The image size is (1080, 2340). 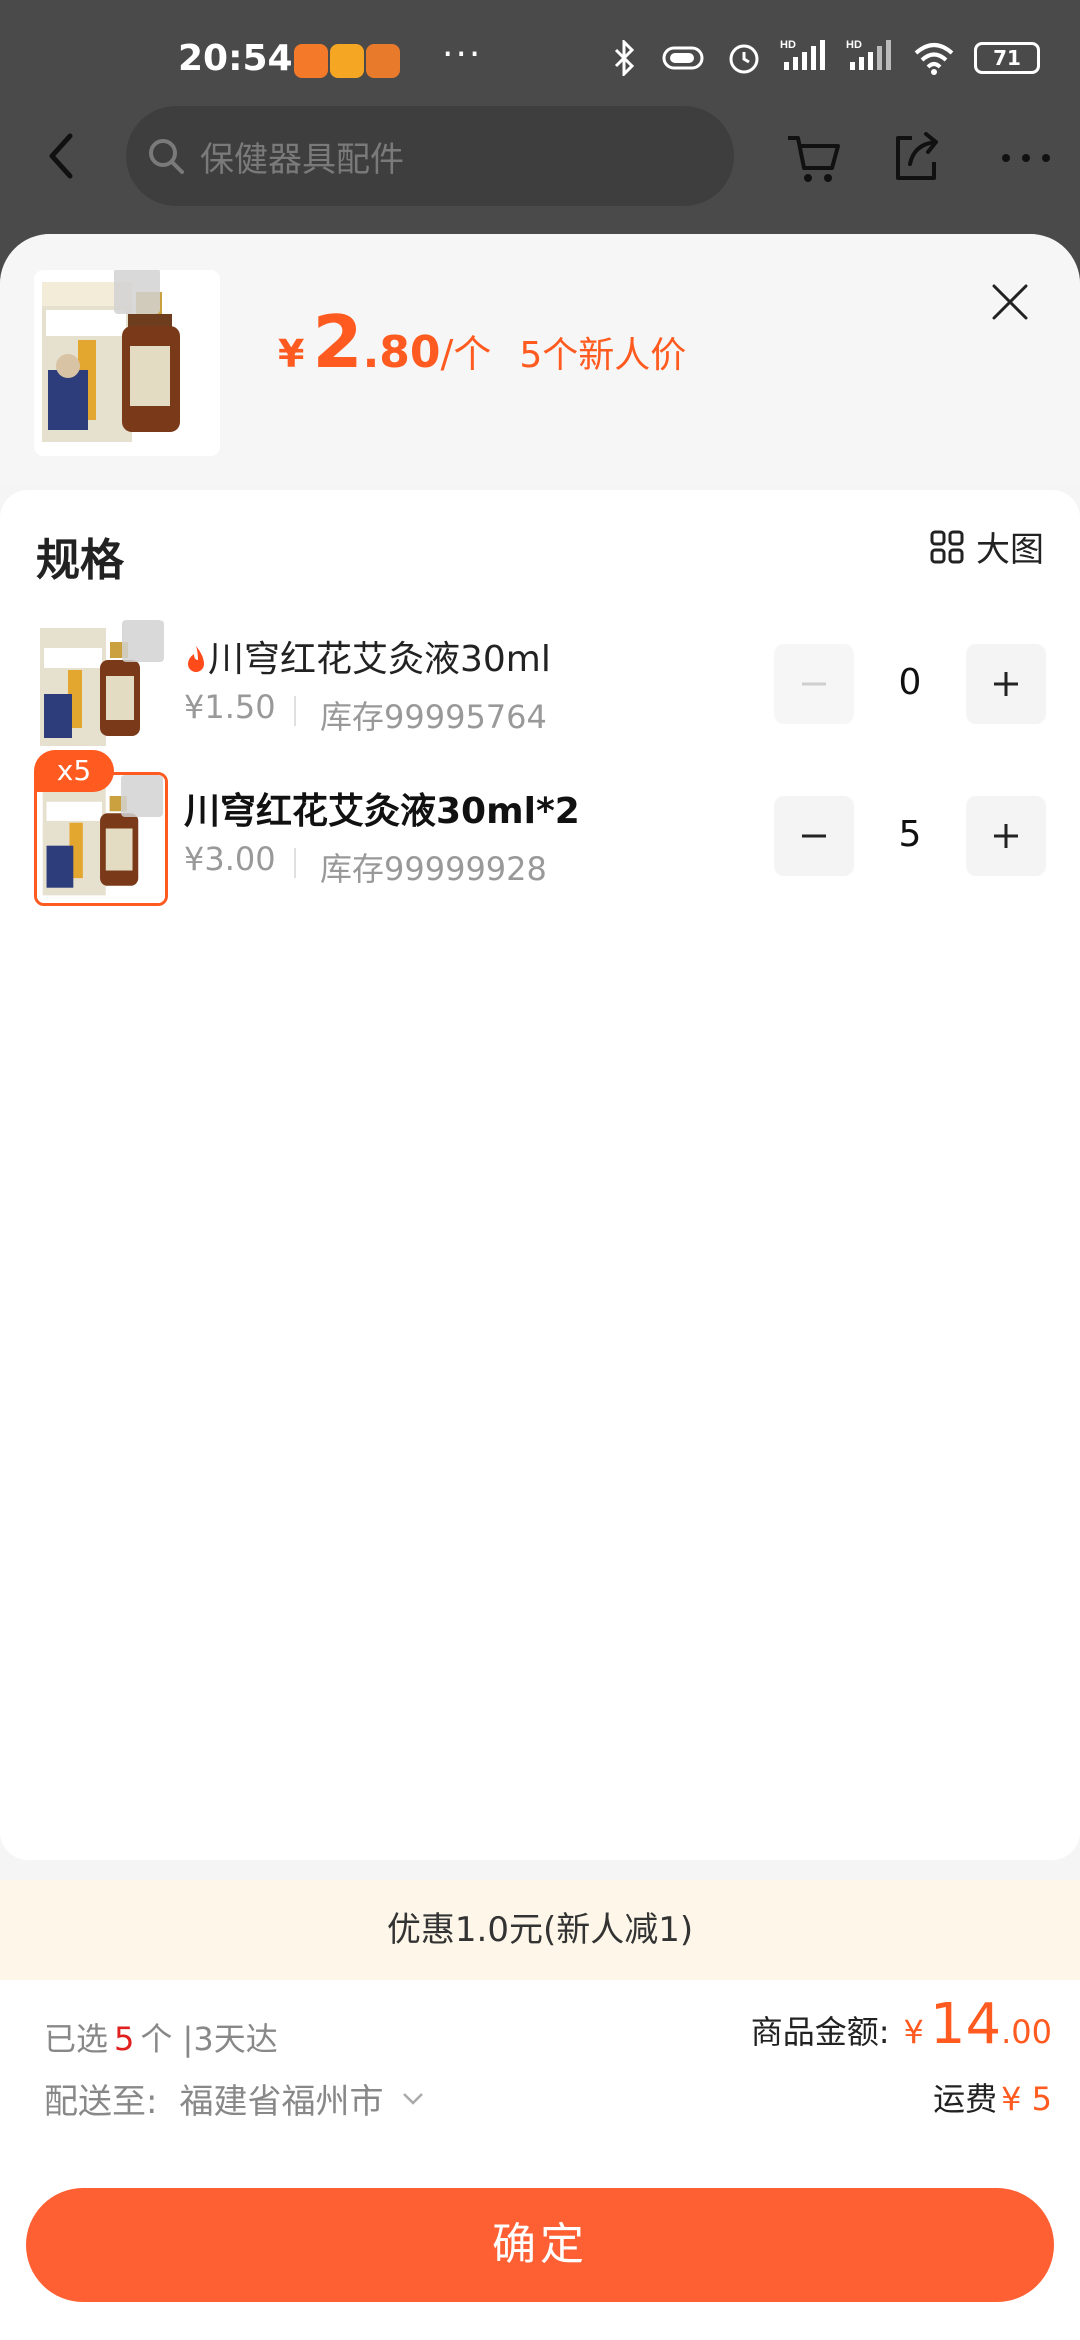 What do you see at coordinates (804, 57) in the screenshot?
I see `signal-1-icon: HD` at bounding box center [804, 57].